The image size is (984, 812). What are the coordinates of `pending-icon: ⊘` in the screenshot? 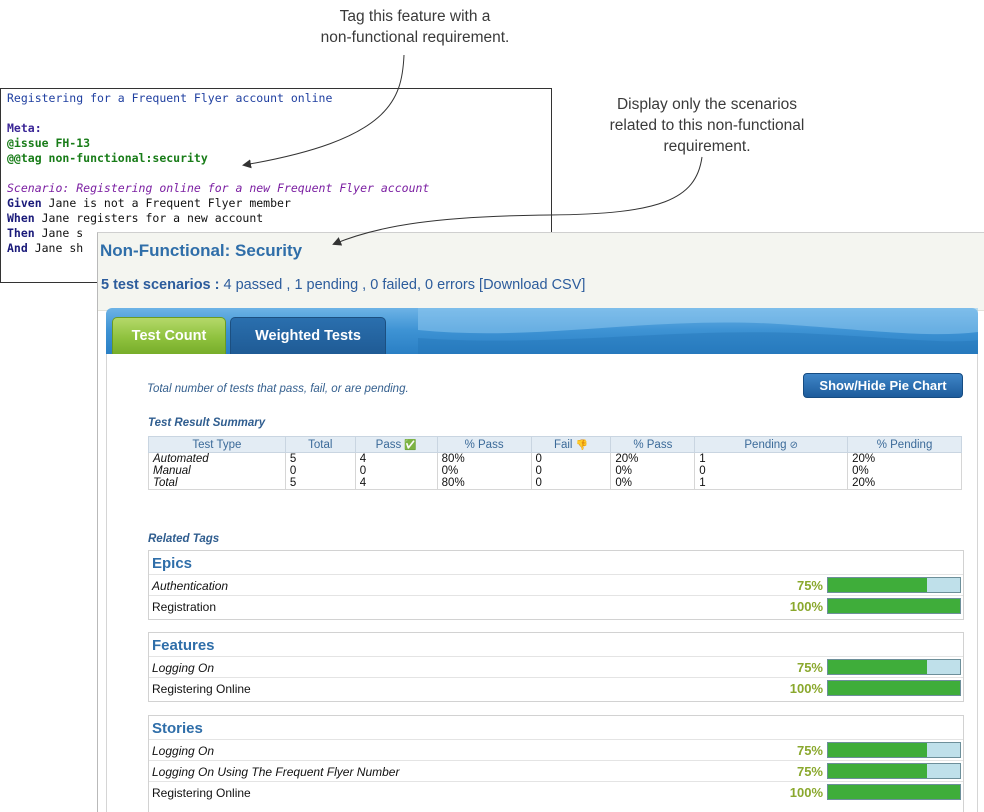 It's located at (793, 445).